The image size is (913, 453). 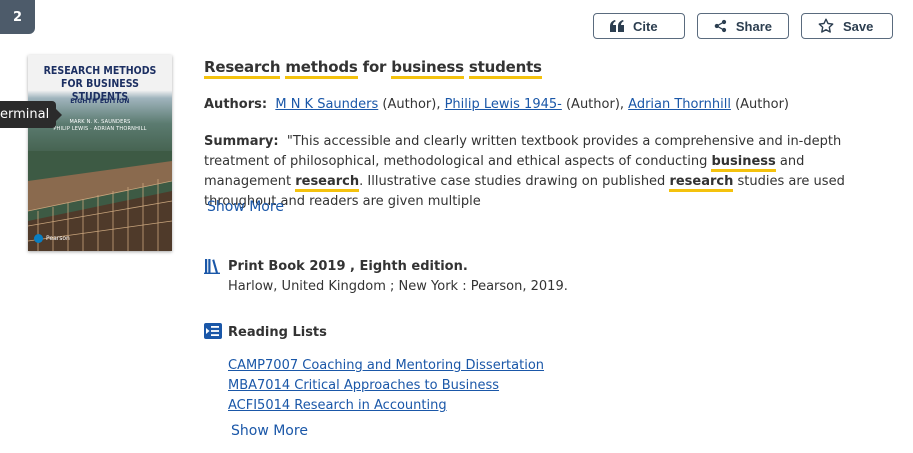 I want to click on title-highlight: Research, so click(x=242, y=68).